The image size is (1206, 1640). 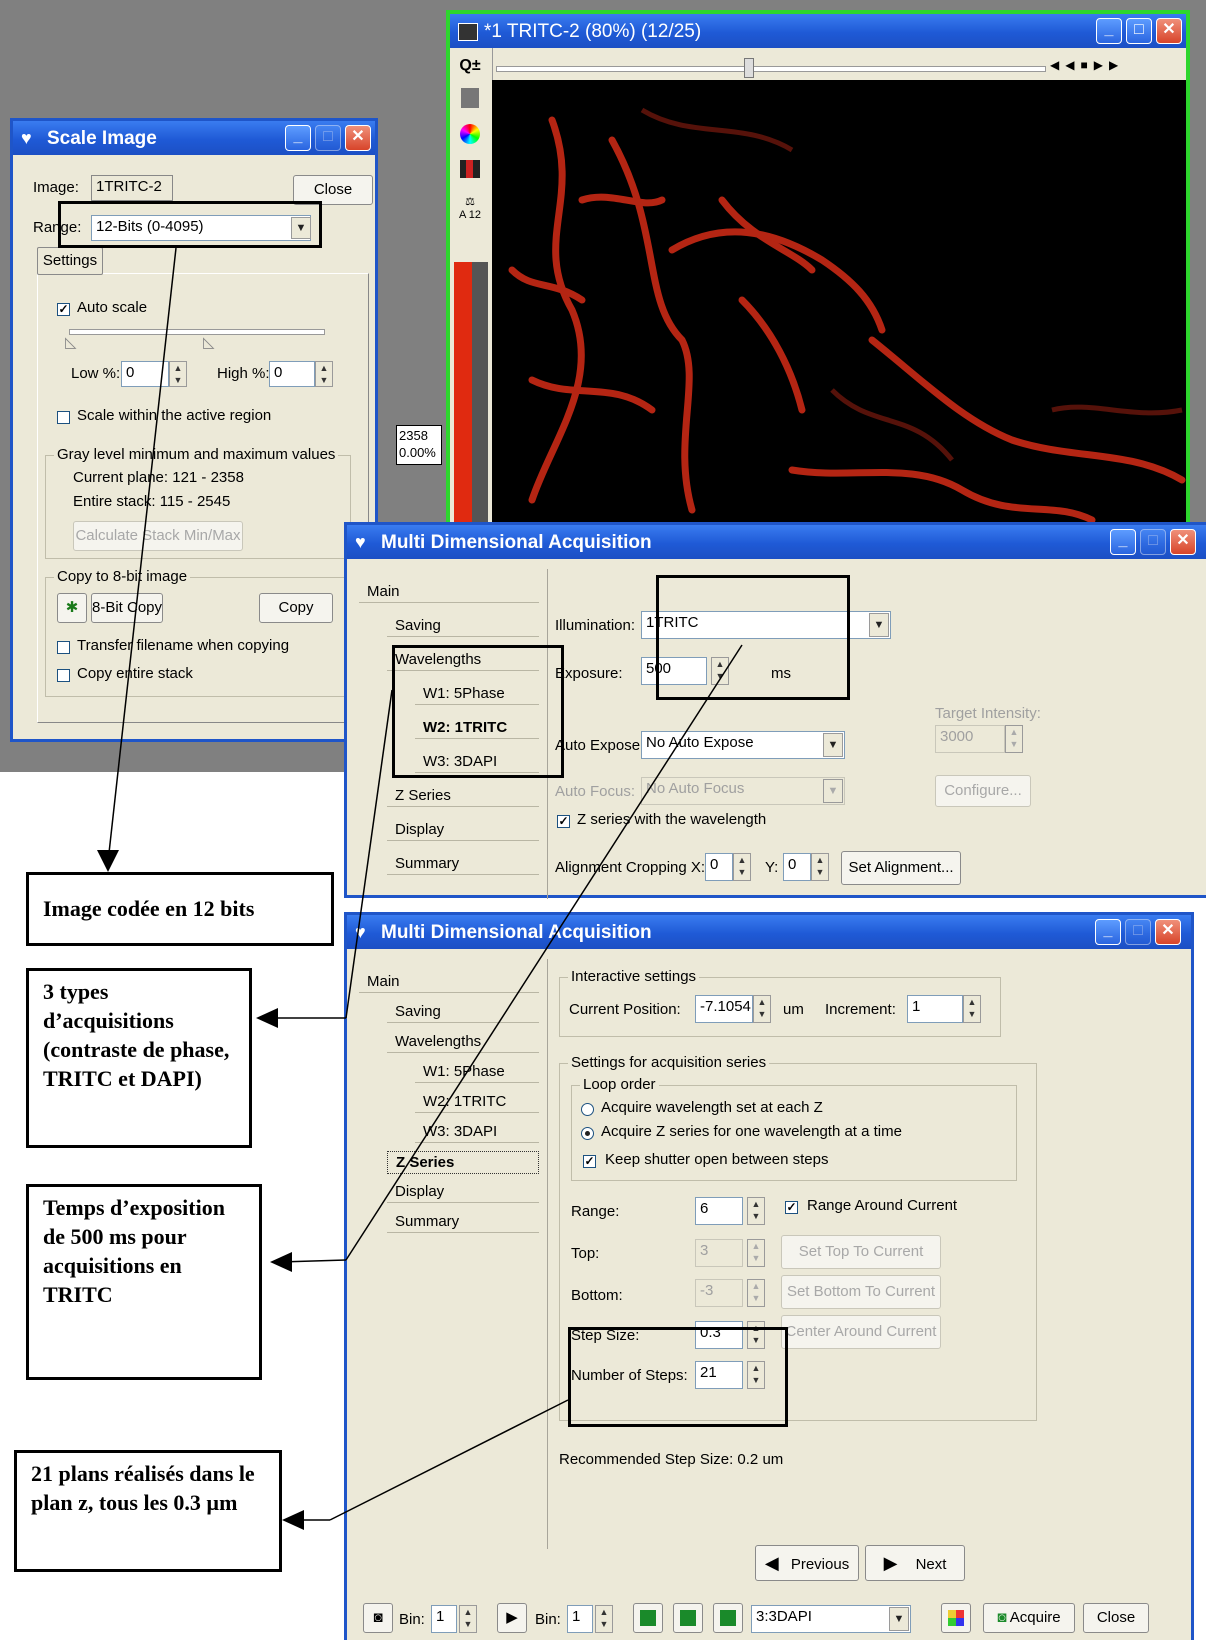 I want to click on callout-12-bits: Image codée en 12 bits, so click(x=180, y=909).